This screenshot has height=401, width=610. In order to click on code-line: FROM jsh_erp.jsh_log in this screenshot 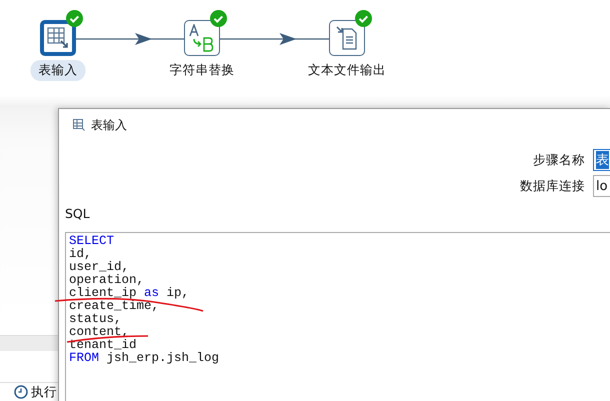, I will do `click(144, 358)`.